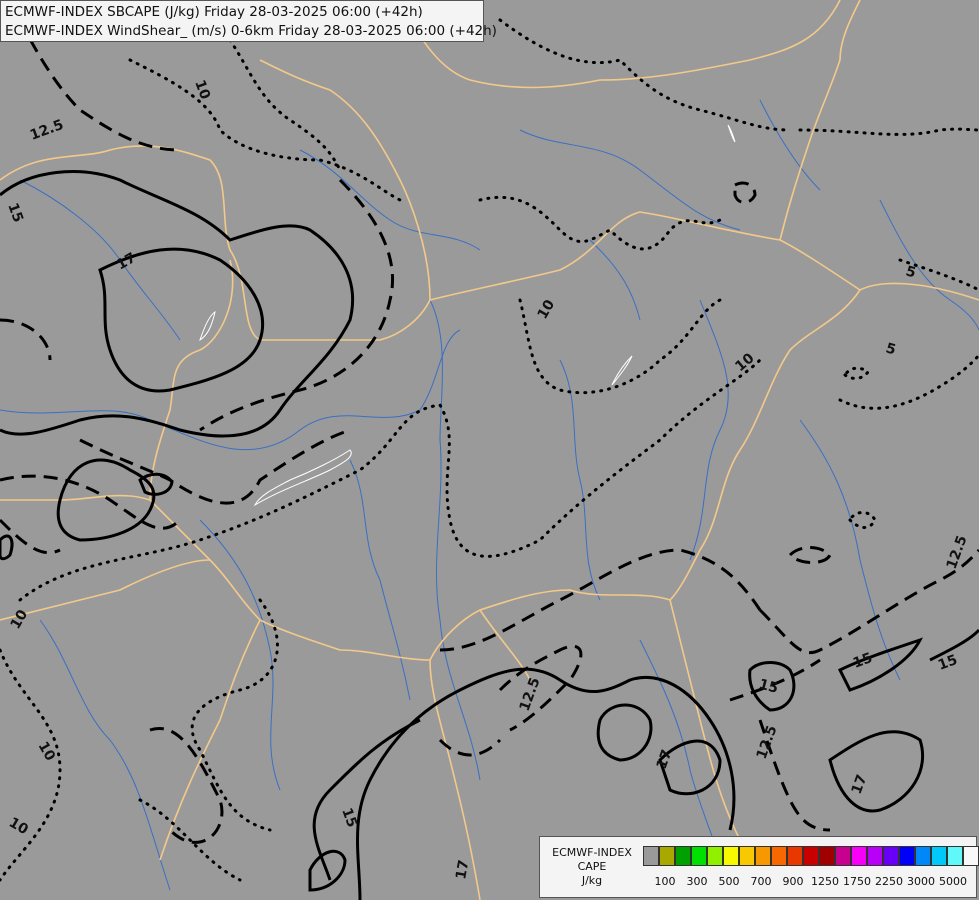 This screenshot has width=979, height=900. What do you see at coordinates (761, 881) in the screenshot?
I see `legend-tick-label: 700` at bounding box center [761, 881].